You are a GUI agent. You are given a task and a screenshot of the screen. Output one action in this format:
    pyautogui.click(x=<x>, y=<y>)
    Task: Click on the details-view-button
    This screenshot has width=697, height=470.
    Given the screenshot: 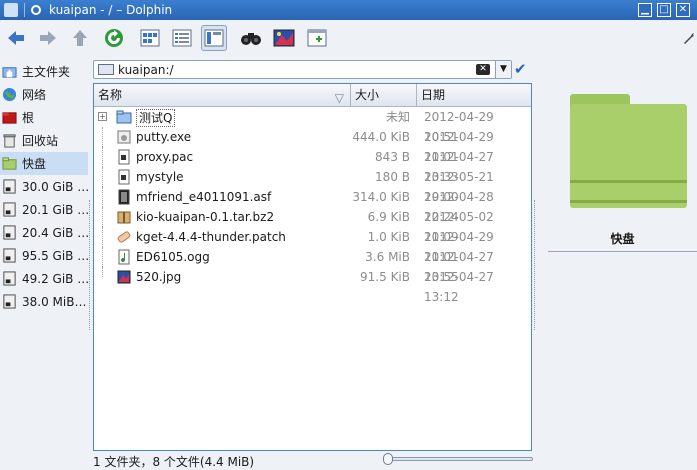 What is the action you would take?
    pyautogui.click(x=182, y=38)
    